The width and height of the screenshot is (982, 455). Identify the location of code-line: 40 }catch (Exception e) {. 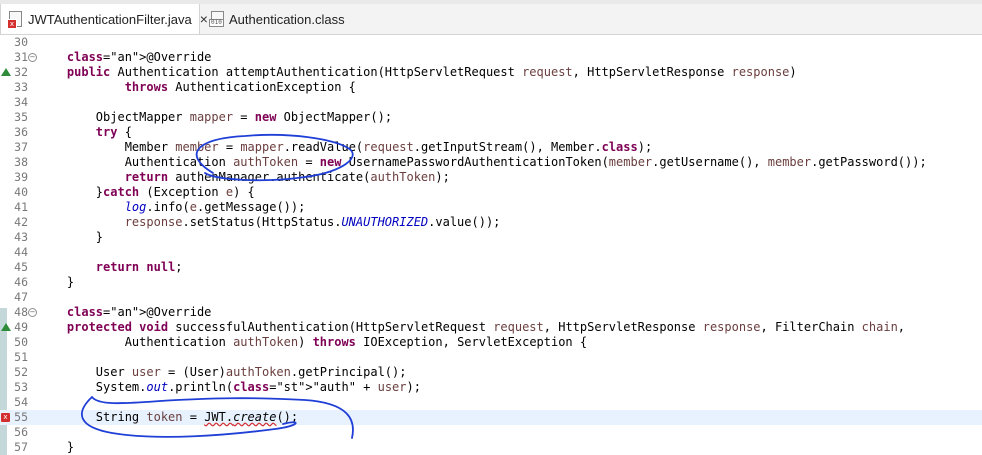
(491, 192).